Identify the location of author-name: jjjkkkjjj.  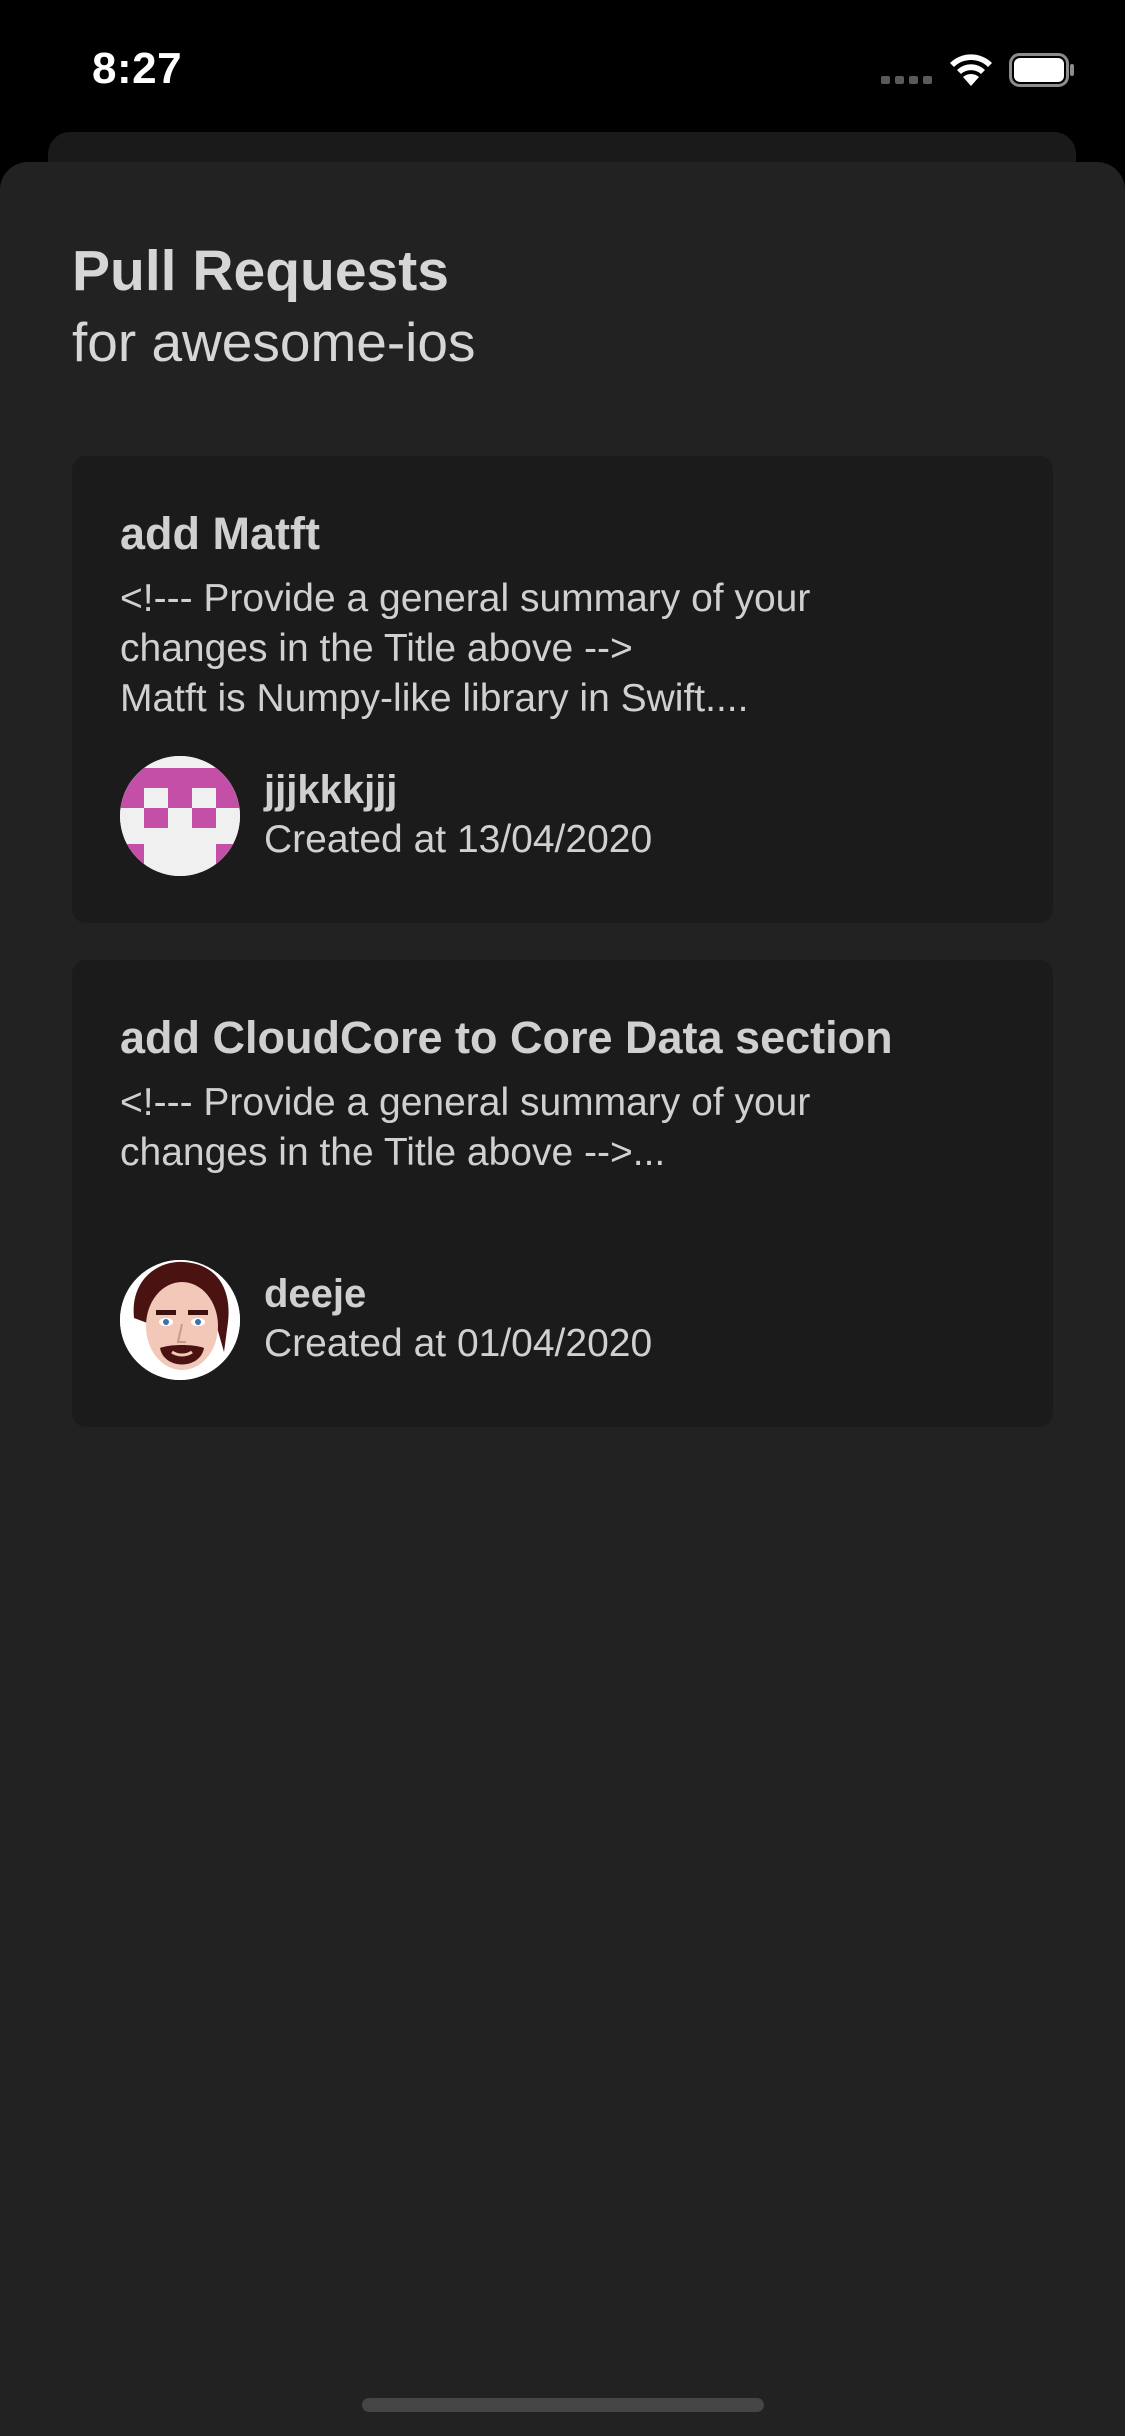
(331, 790).